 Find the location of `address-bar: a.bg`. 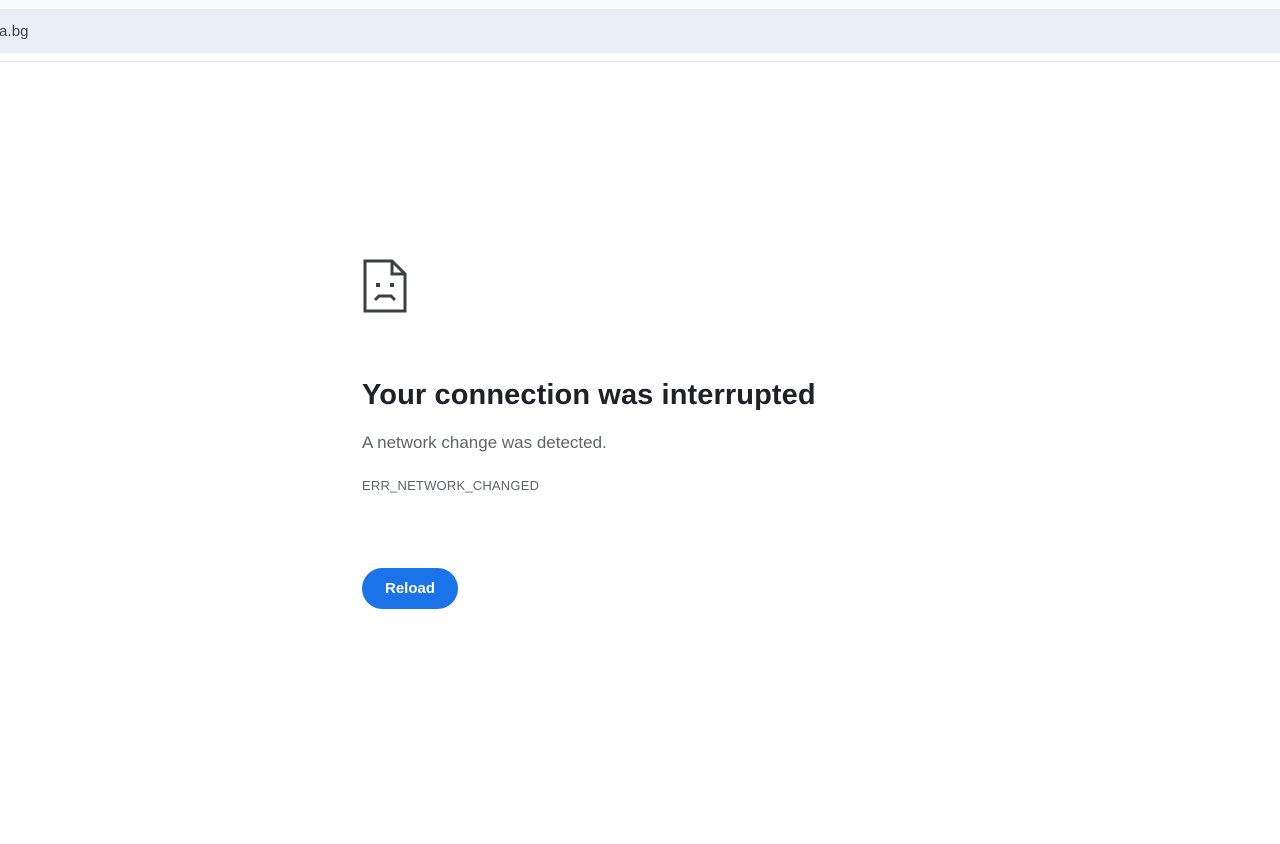

address-bar: a.bg is located at coordinates (640, 31).